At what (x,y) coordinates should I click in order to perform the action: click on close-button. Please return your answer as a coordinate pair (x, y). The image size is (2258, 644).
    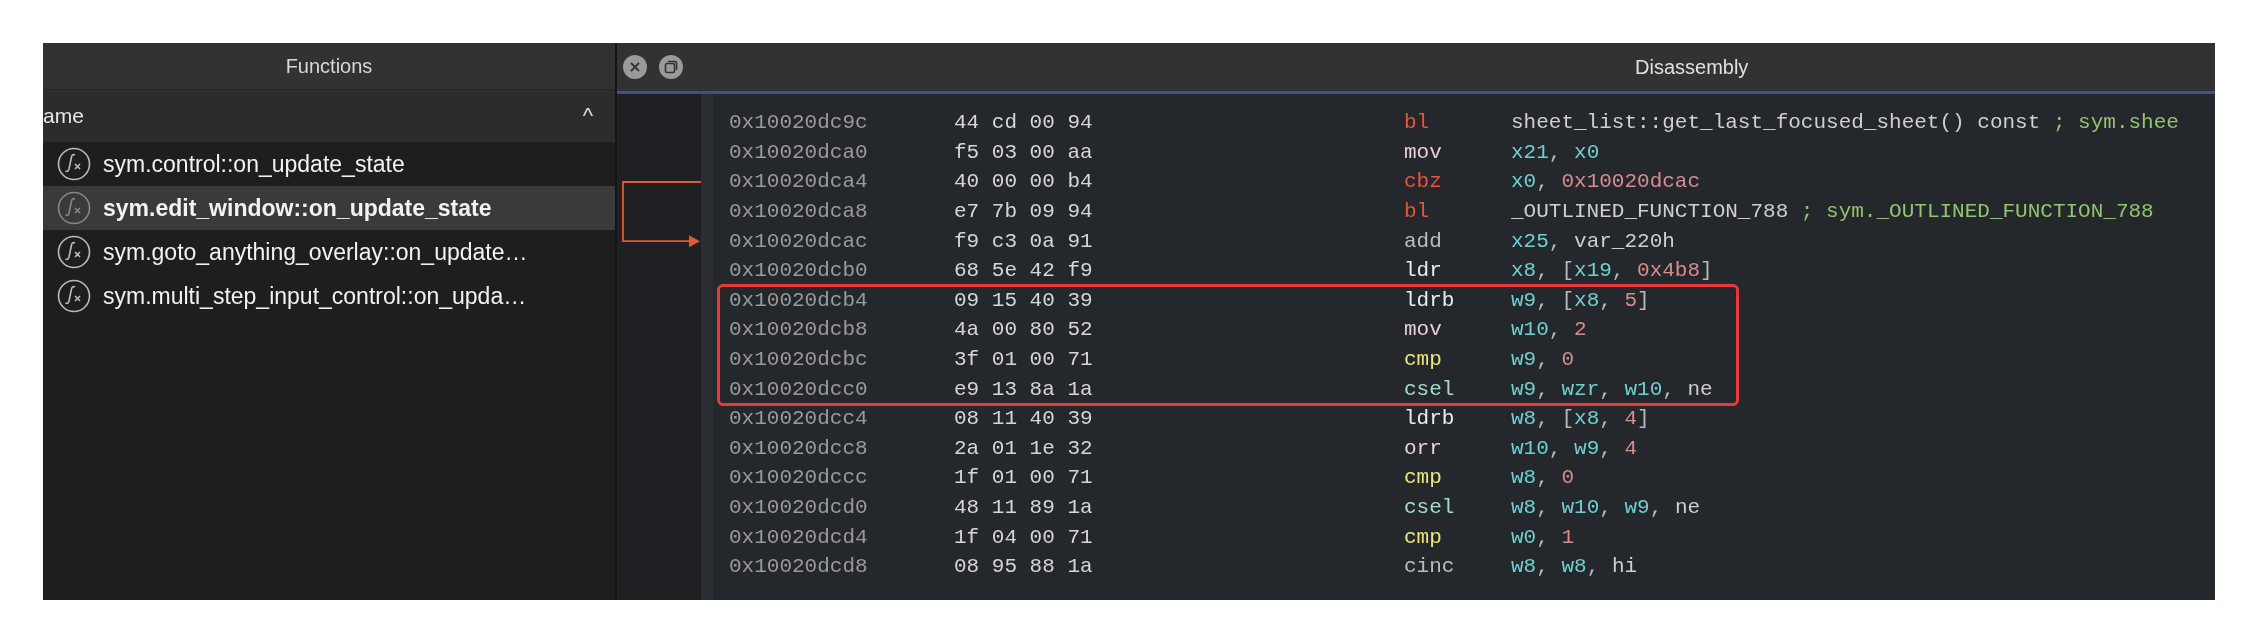
    Looking at the image, I should click on (635, 67).